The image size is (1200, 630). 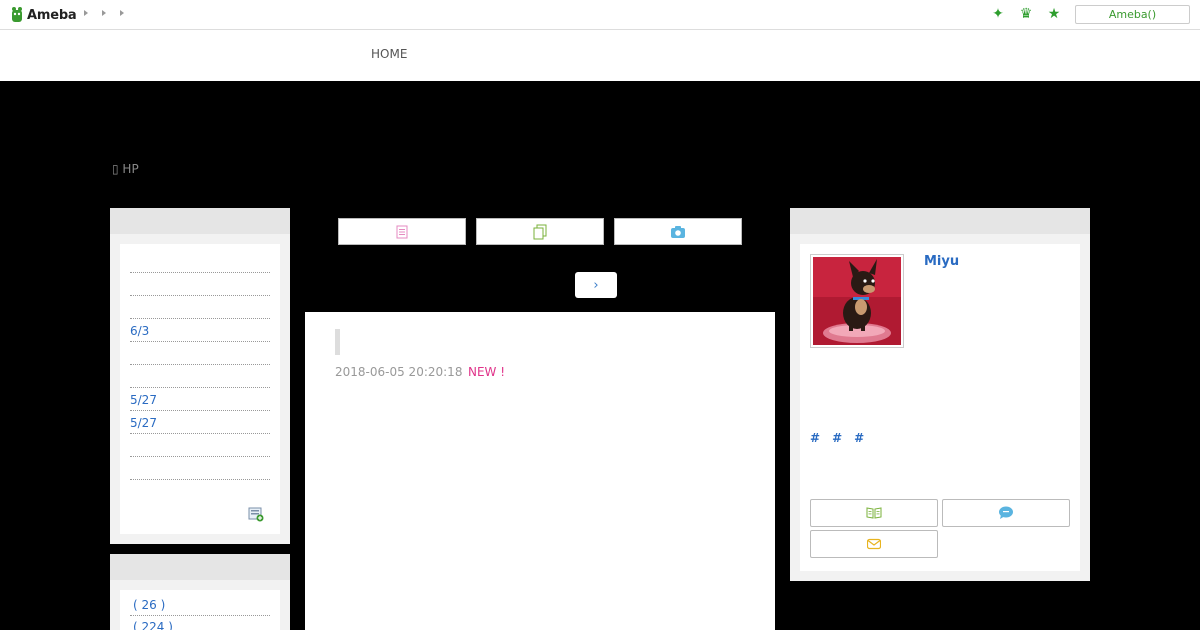 I want to click on dog-photo, so click(x=857, y=301).